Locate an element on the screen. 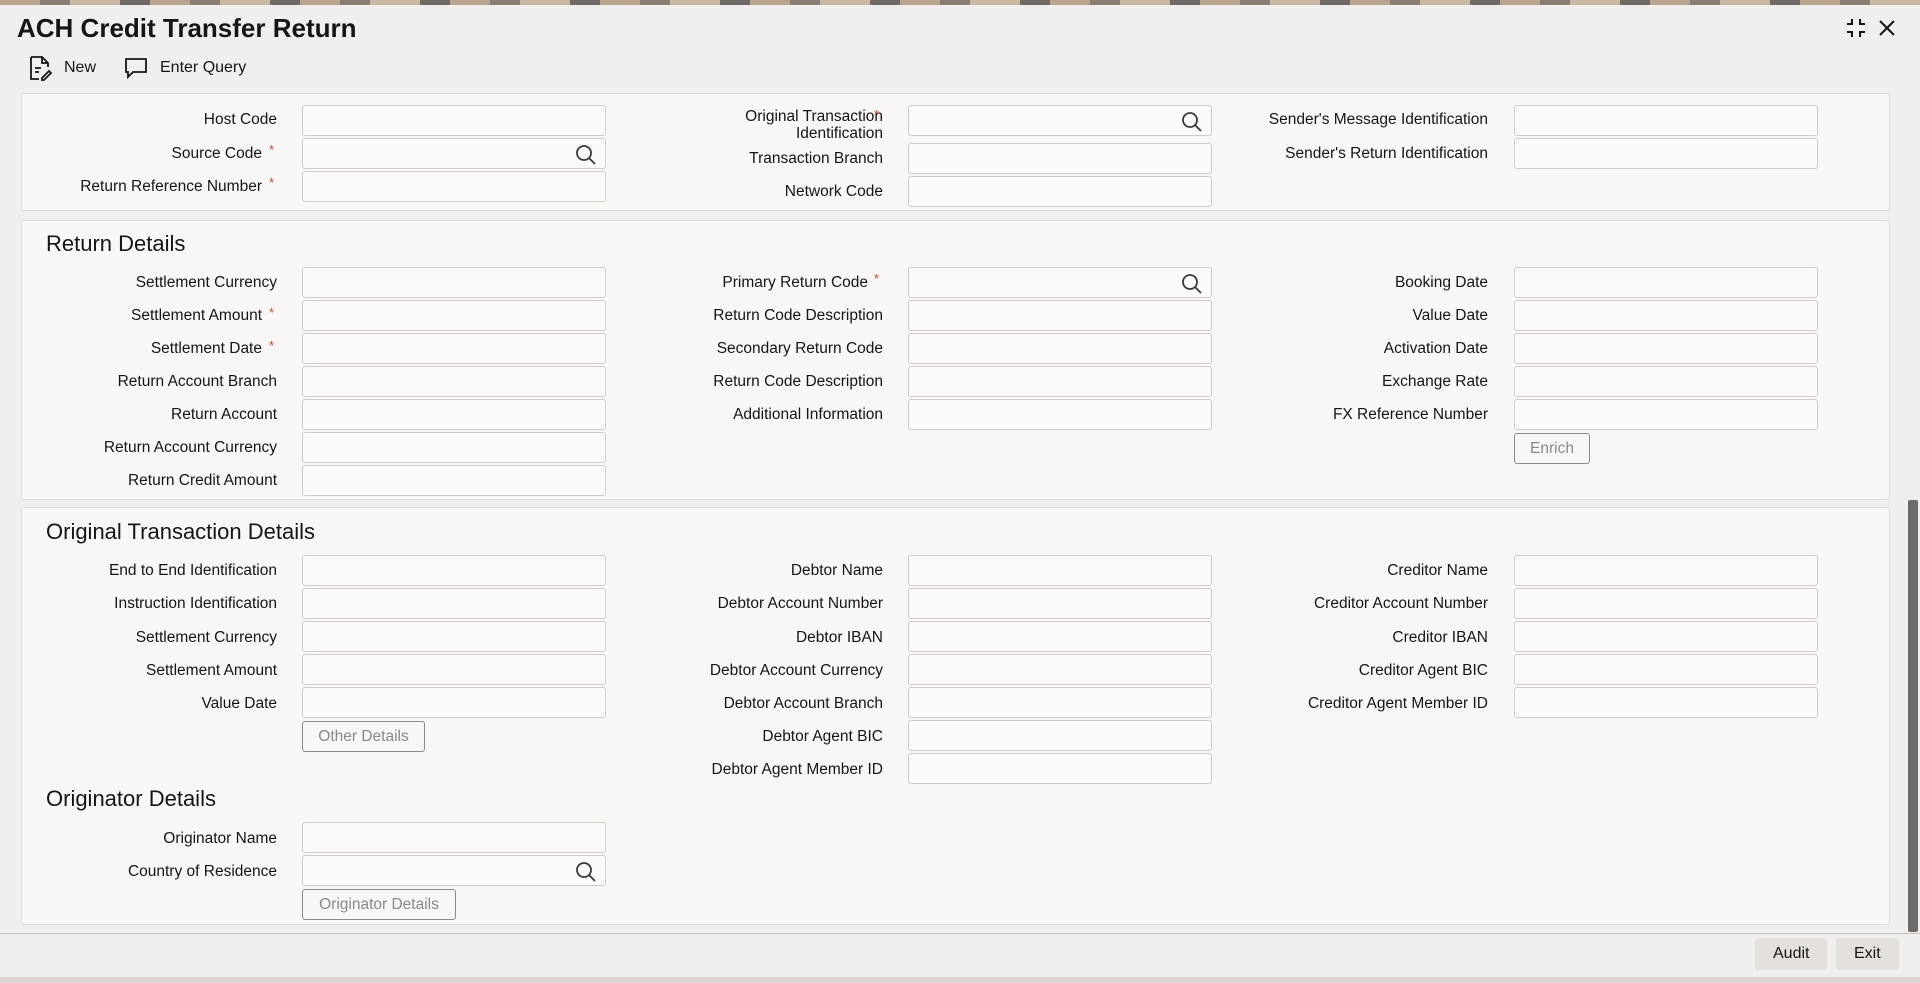 This screenshot has width=1920, height=983. label-line-2: Identification is located at coordinates (839, 133).